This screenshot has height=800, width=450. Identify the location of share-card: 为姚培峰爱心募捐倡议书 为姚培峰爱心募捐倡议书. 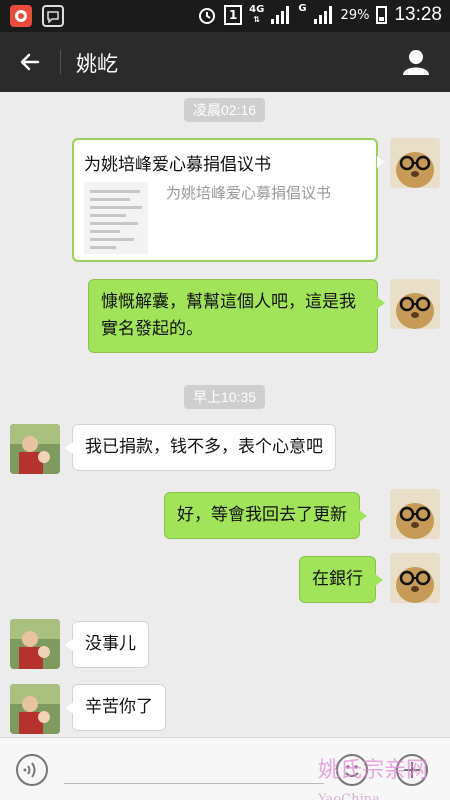
(228, 200).